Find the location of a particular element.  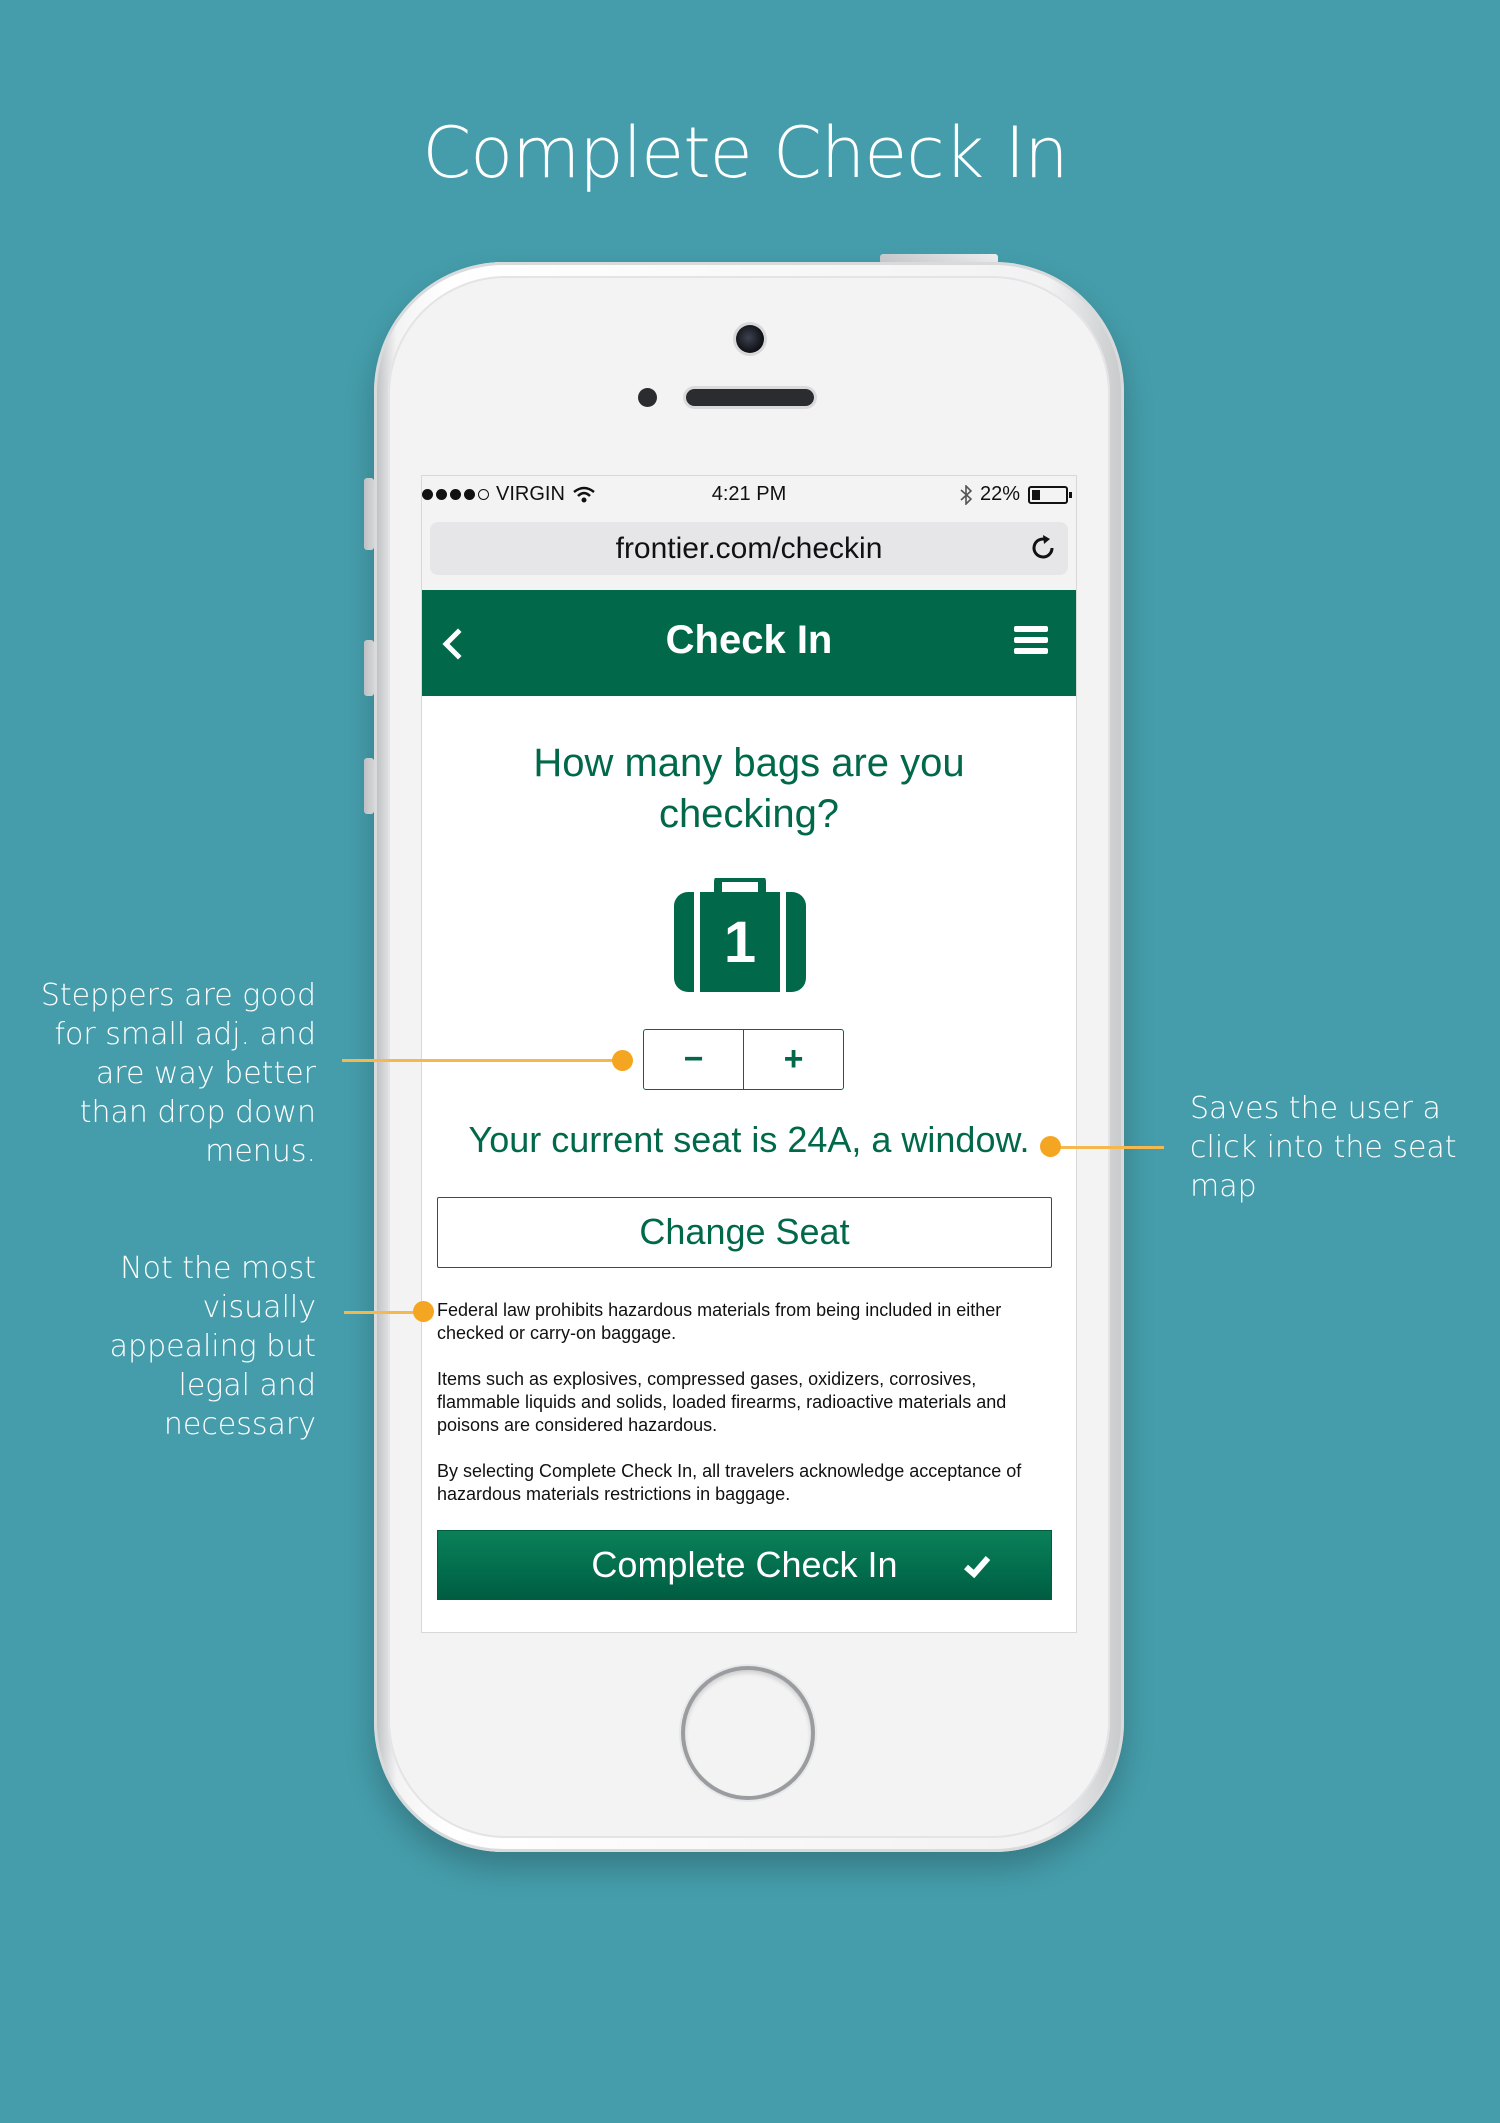

url-text: frontier.com/checkin is located at coordinates (749, 548).